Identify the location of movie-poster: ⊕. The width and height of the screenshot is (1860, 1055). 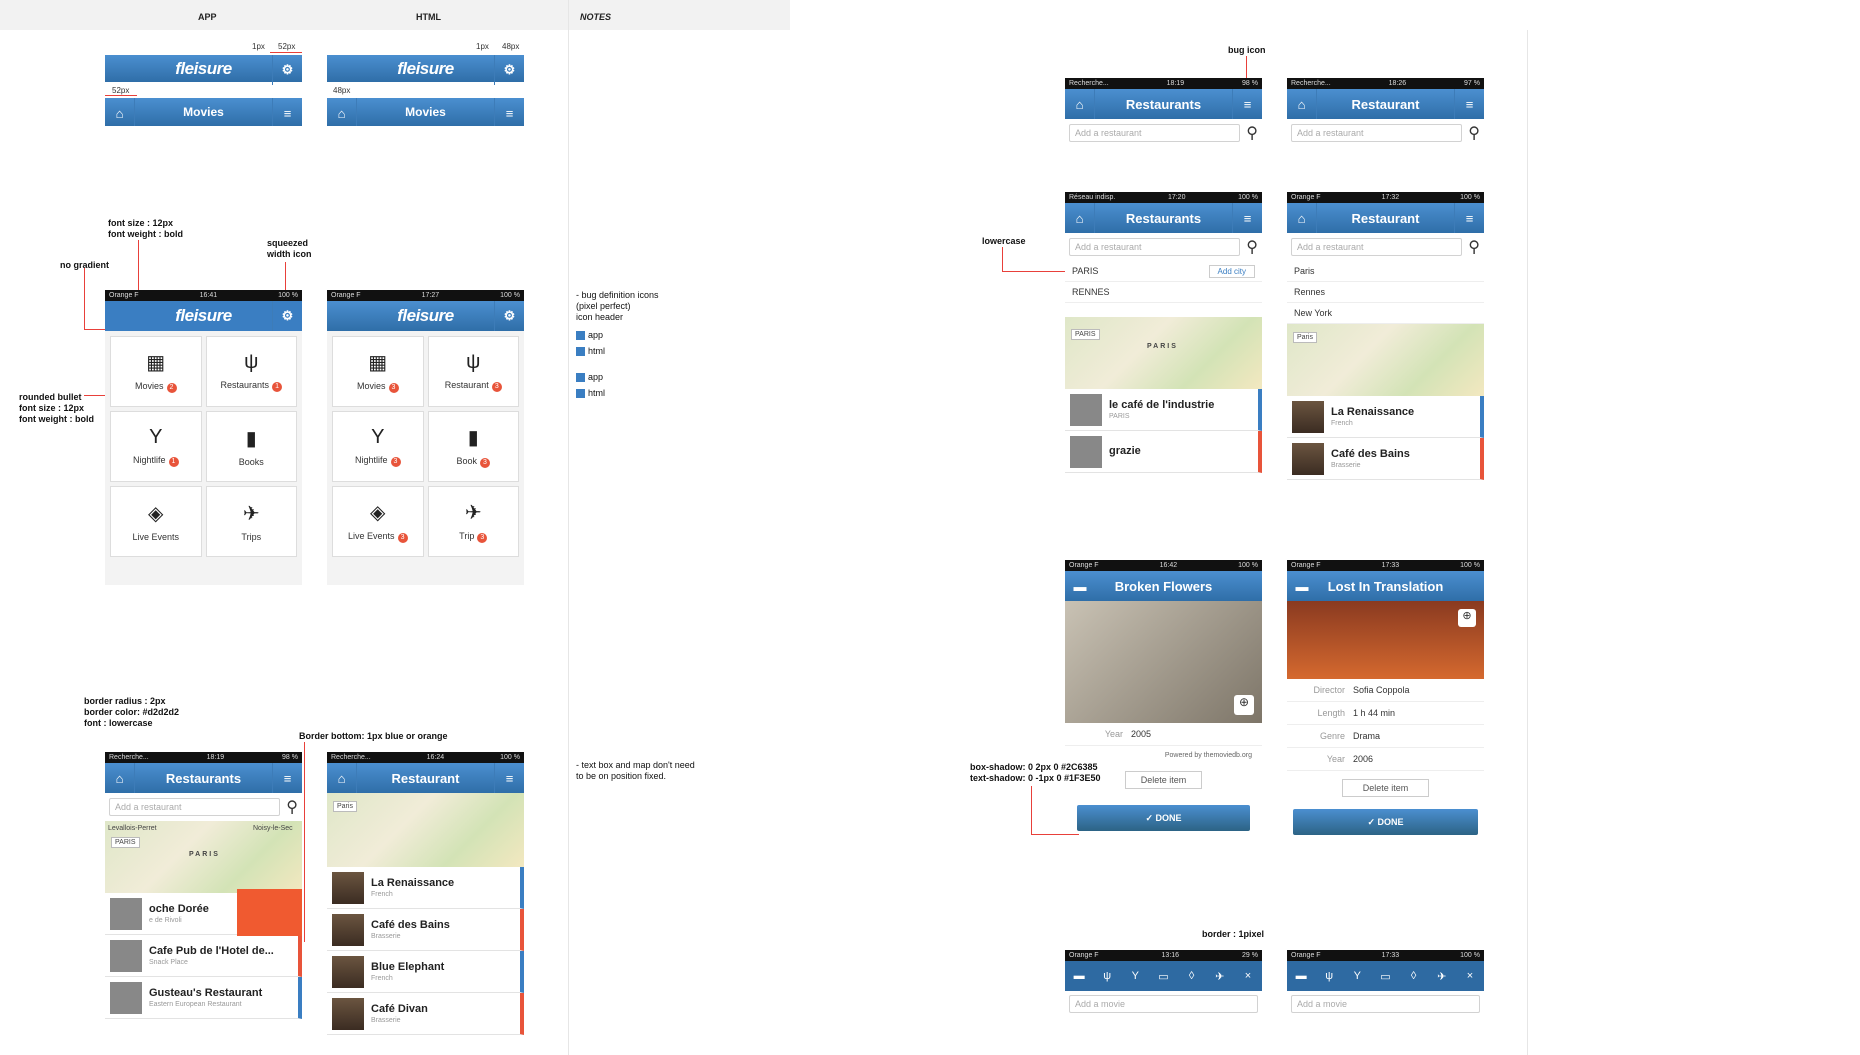
(1385, 640).